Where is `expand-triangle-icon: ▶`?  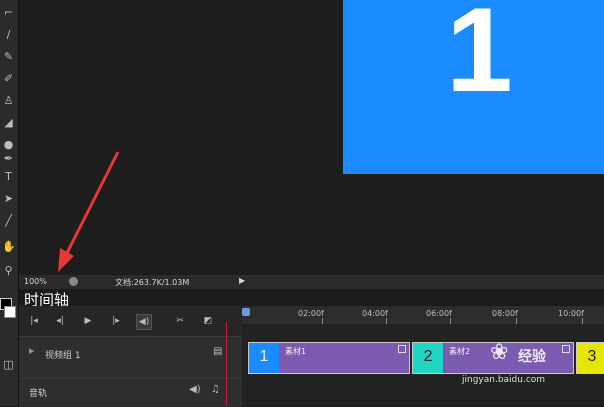 expand-triangle-icon: ▶ is located at coordinates (31, 351).